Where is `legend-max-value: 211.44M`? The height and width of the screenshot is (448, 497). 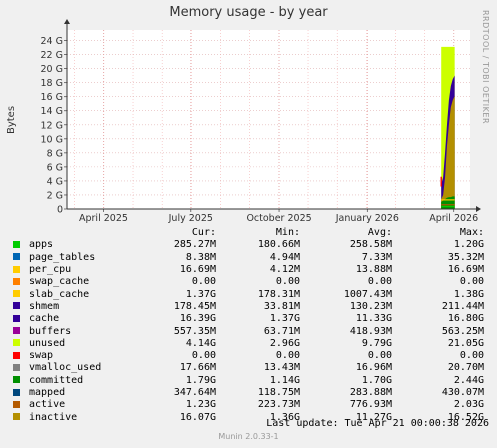
legend-max-value: 211.44M is located at coordinates (462, 306).